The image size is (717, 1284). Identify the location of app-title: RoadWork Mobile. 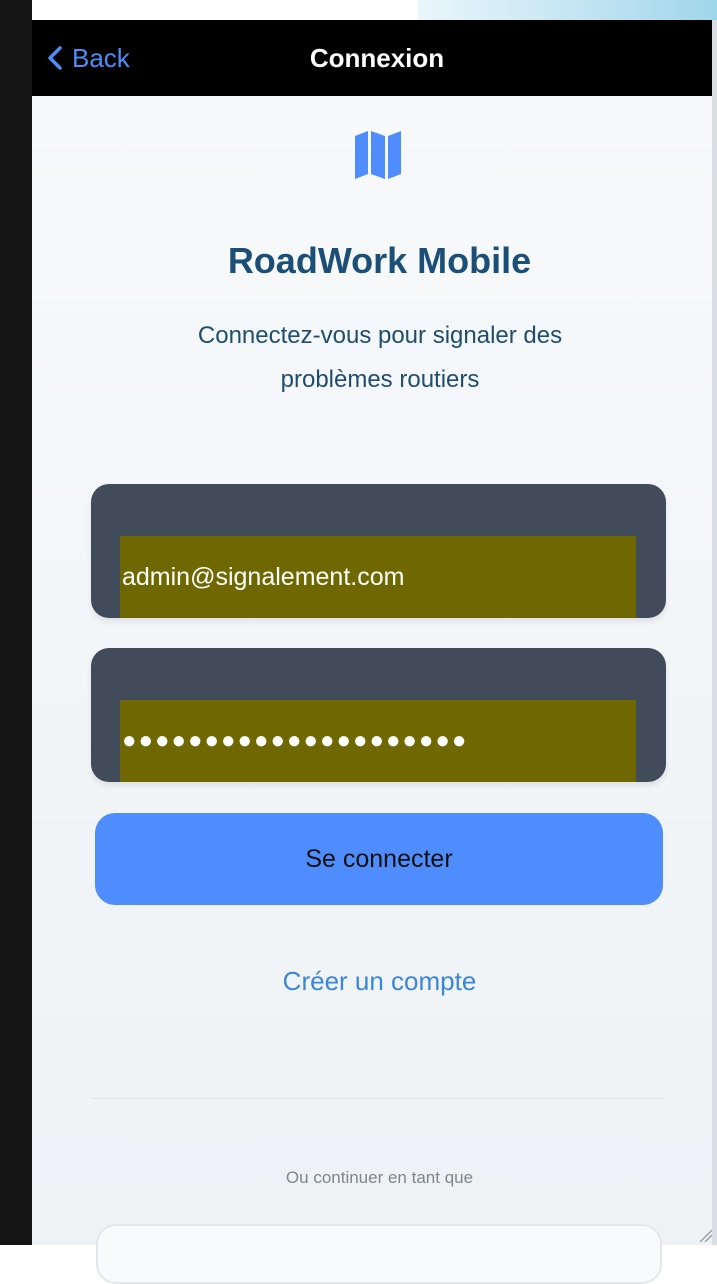
(379, 260).